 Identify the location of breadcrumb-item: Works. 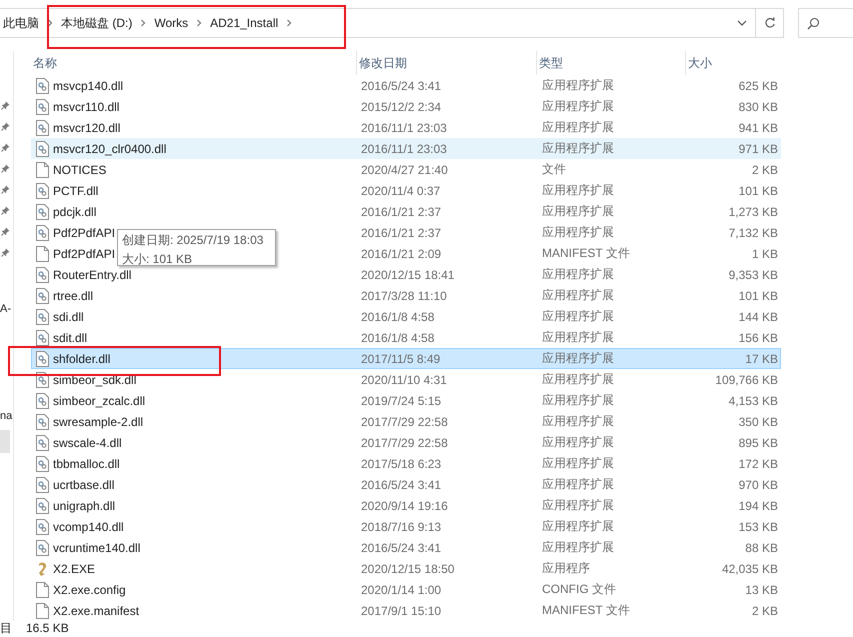
(171, 23).